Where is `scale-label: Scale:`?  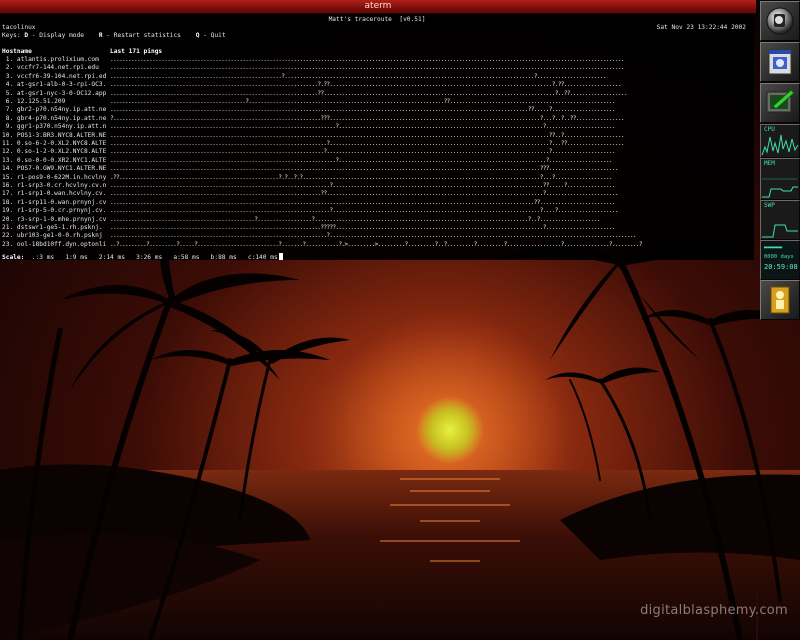 scale-label: Scale: is located at coordinates (13, 257).